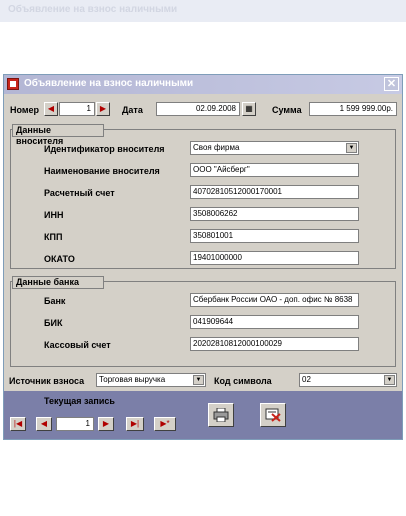 Image resolution: width=406 pixels, height=516 pixels. Describe the element at coordinates (203, 415) in the screenshot. I see `record-navigator: Текущая запись |◀ ◀ 1 ▶ ▶| ▶*` at that location.